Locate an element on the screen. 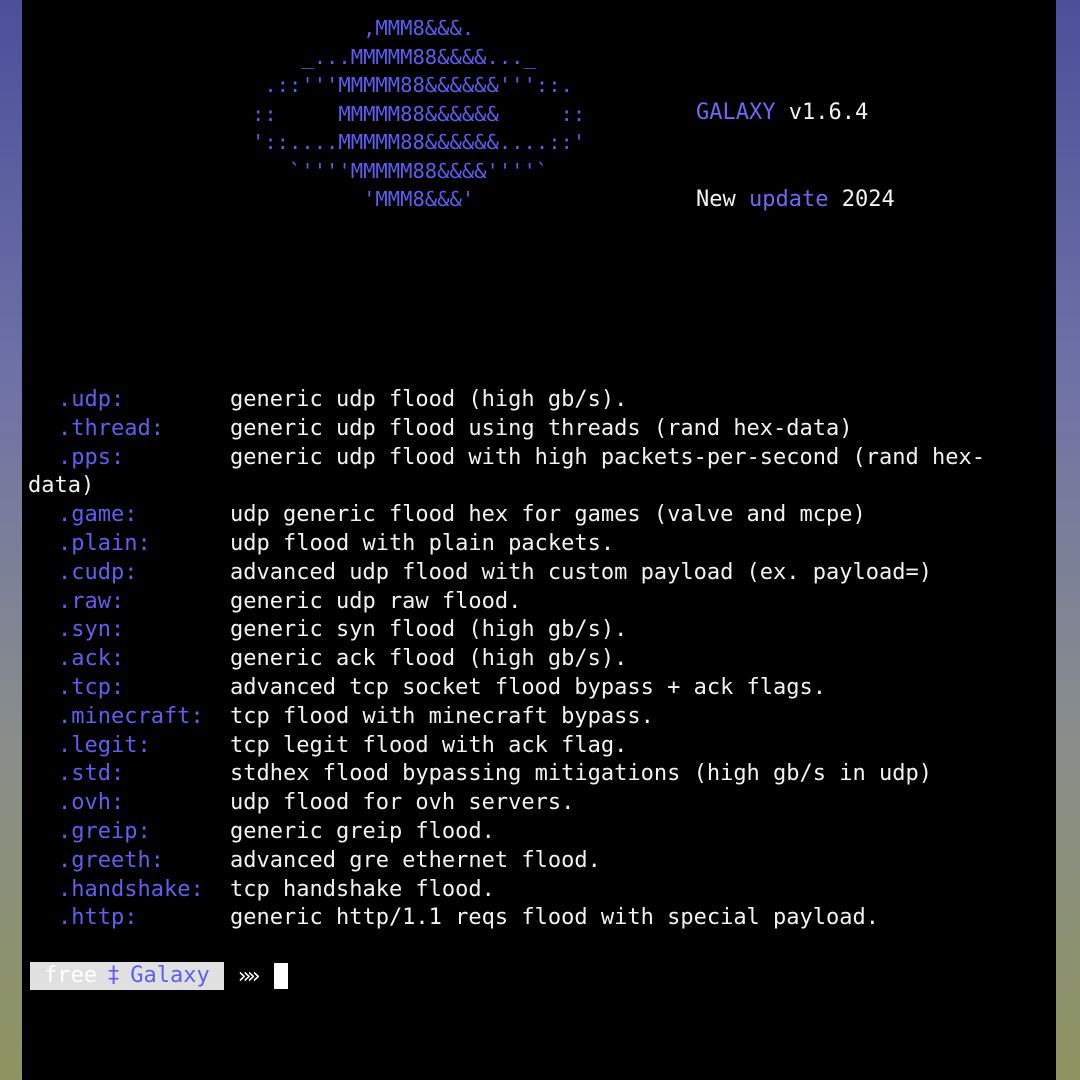 This screenshot has width=1080, height=1080. prompt-user: free is located at coordinates (70, 975).